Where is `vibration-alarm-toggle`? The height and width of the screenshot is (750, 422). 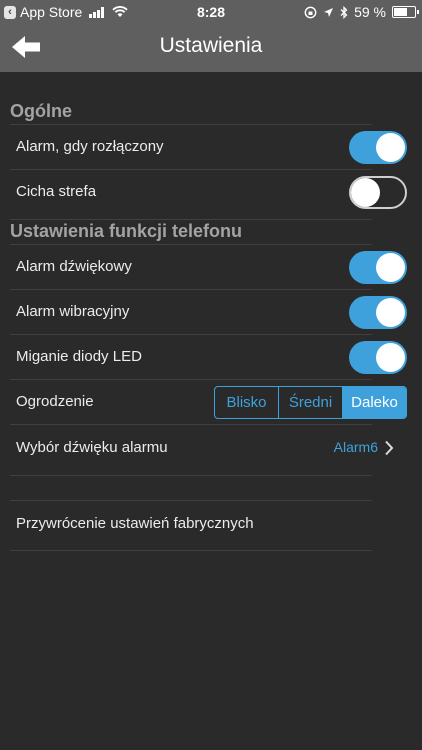 vibration-alarm-toggle is located at coordinates (378, 312).